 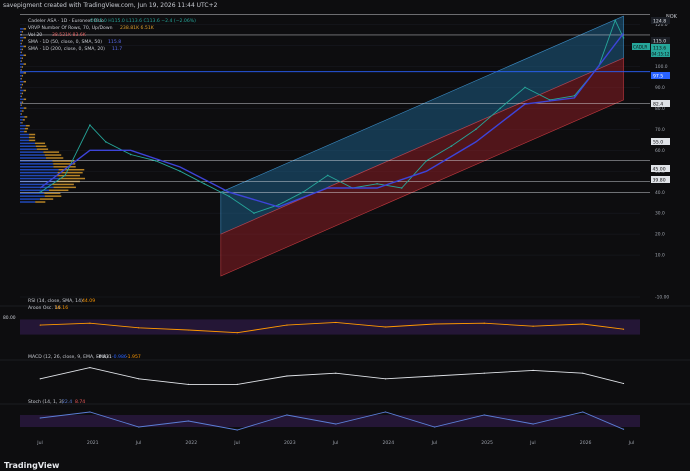 I want to click on y-tick-label: 30.0, so click(x=660, y=214).